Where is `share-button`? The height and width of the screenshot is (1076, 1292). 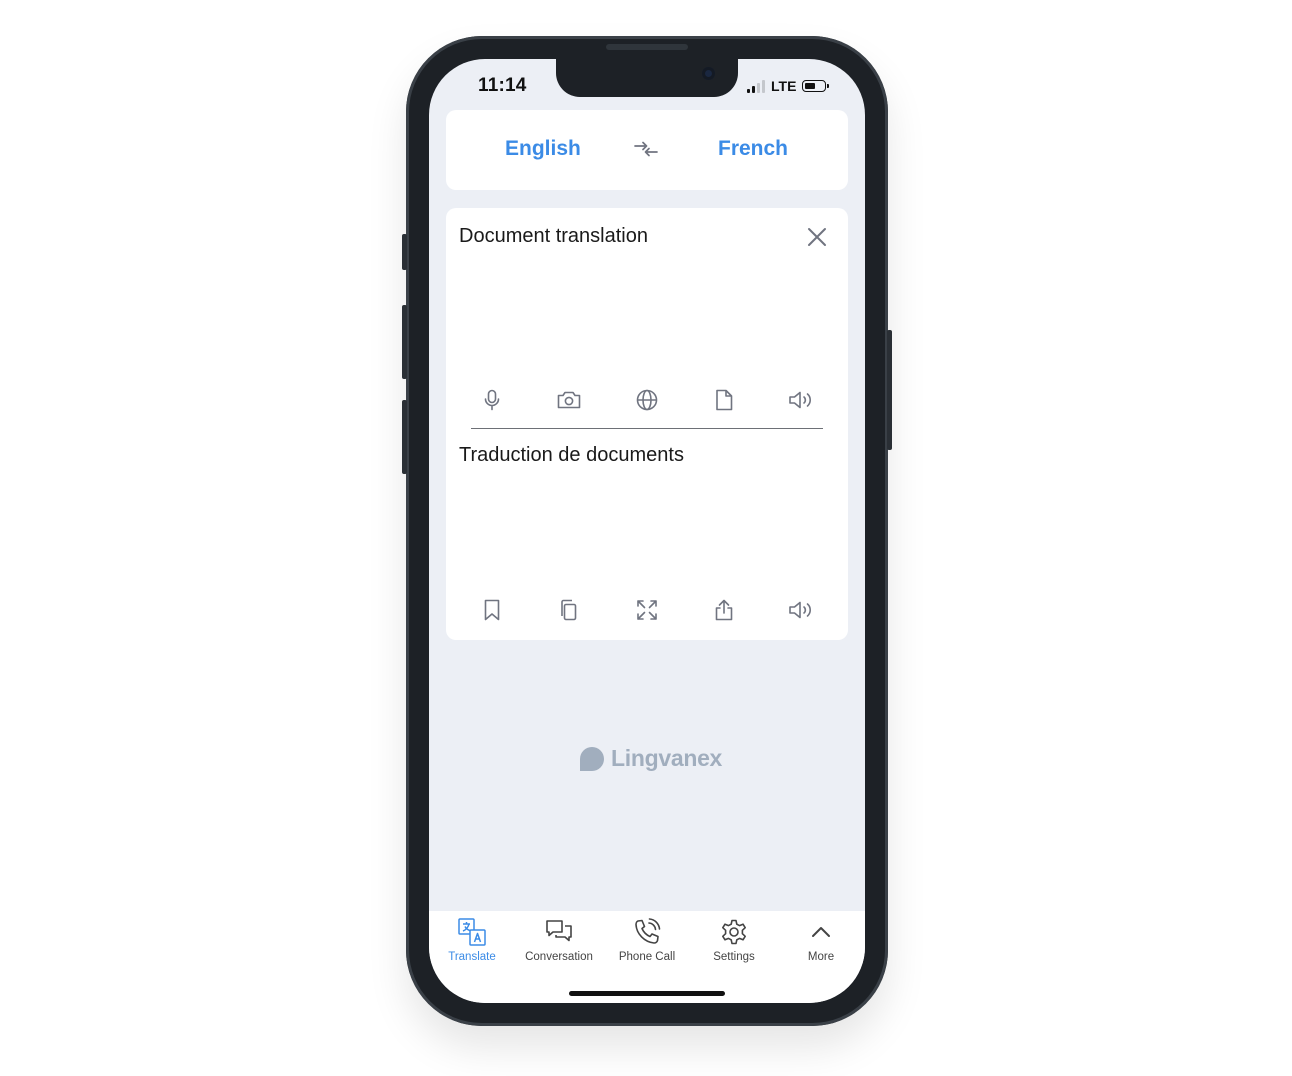
share-button is located at coordinates (724, 610).